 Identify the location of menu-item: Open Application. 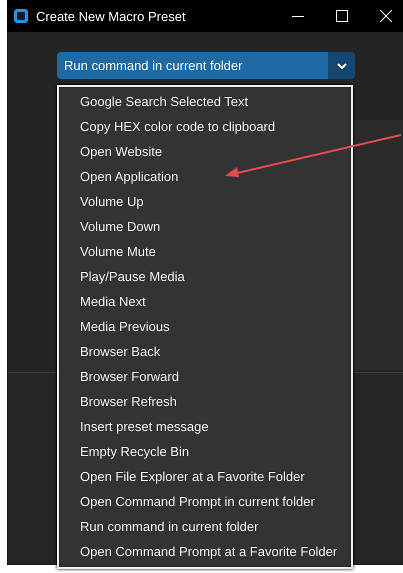
(205, 176).